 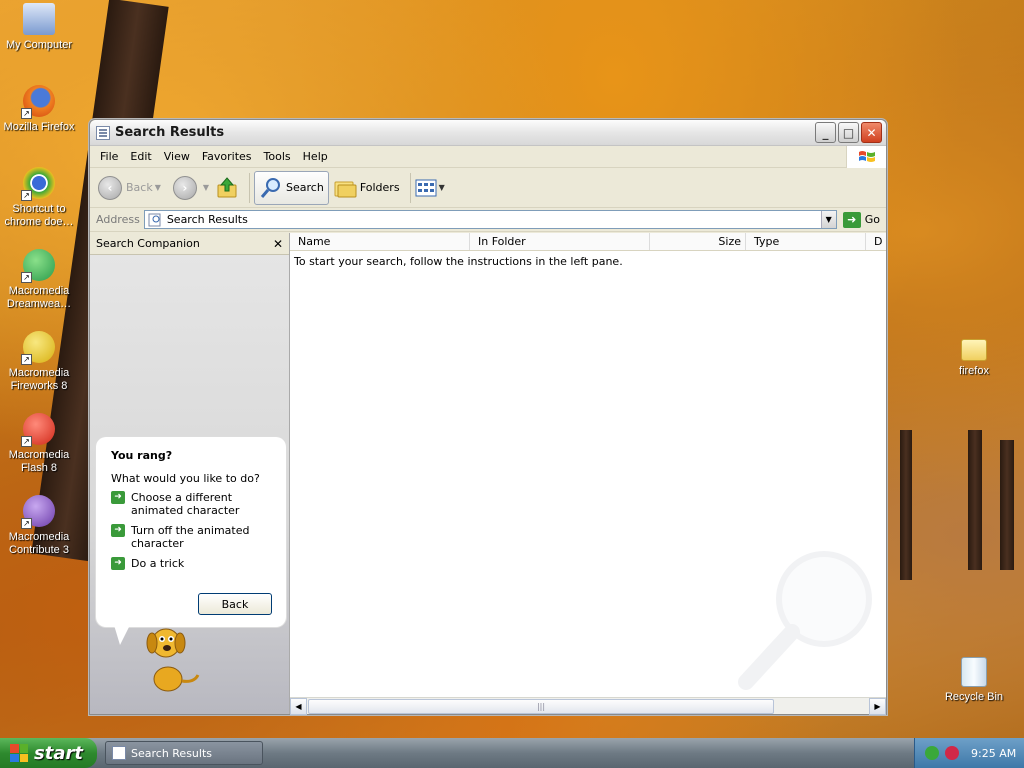 I want to click on desktop-icon-my-computer: My Computer, so click(x=39, y=27).